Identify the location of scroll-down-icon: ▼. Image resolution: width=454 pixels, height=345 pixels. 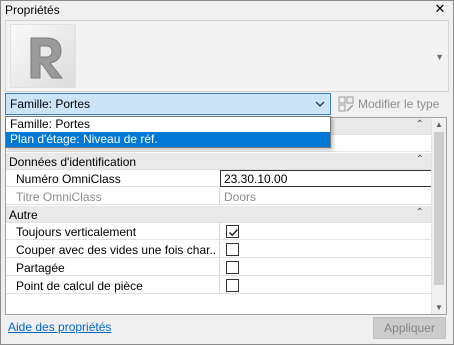
(439, 307).